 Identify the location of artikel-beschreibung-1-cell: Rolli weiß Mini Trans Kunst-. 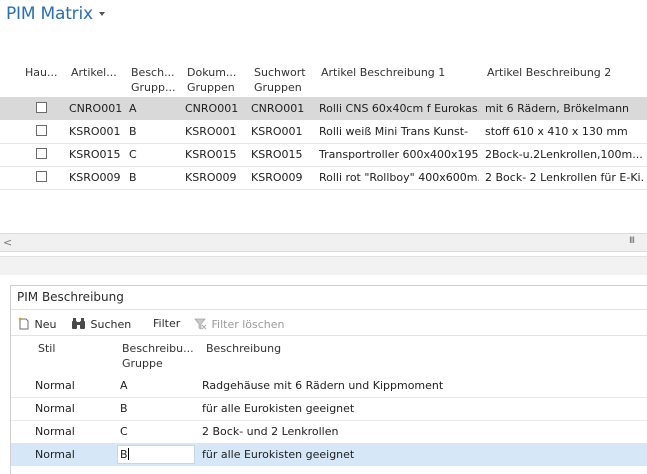
(394, 131).